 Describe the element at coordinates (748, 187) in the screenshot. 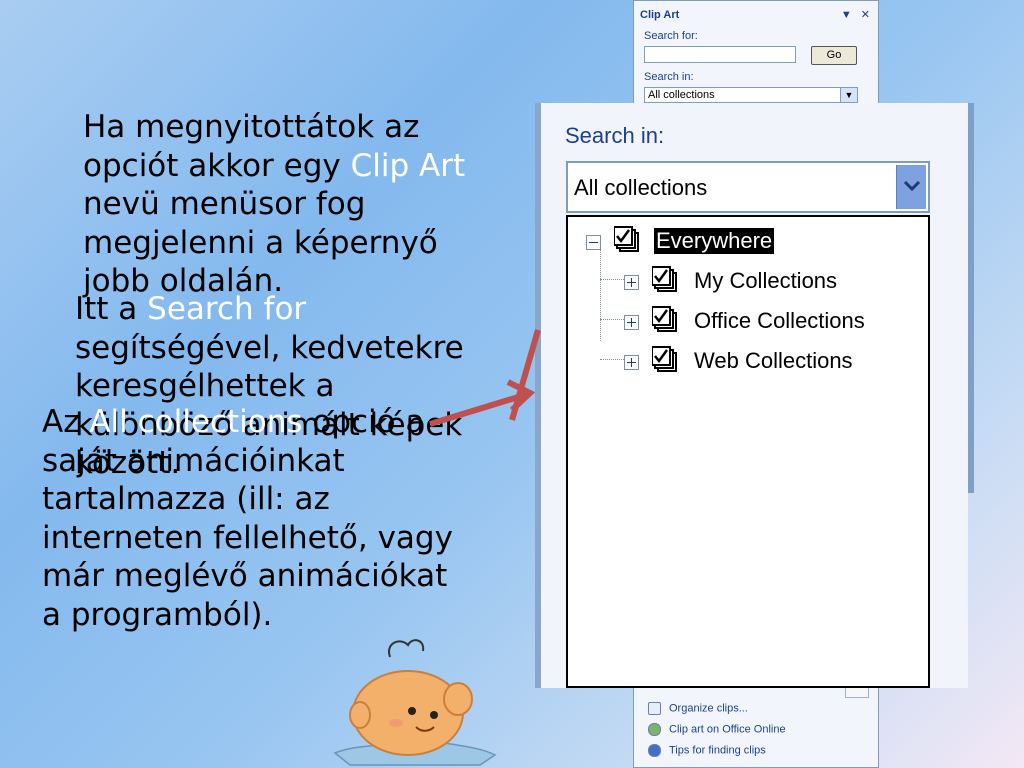

I see `zoomed-search-in-select: All collections` at that location.